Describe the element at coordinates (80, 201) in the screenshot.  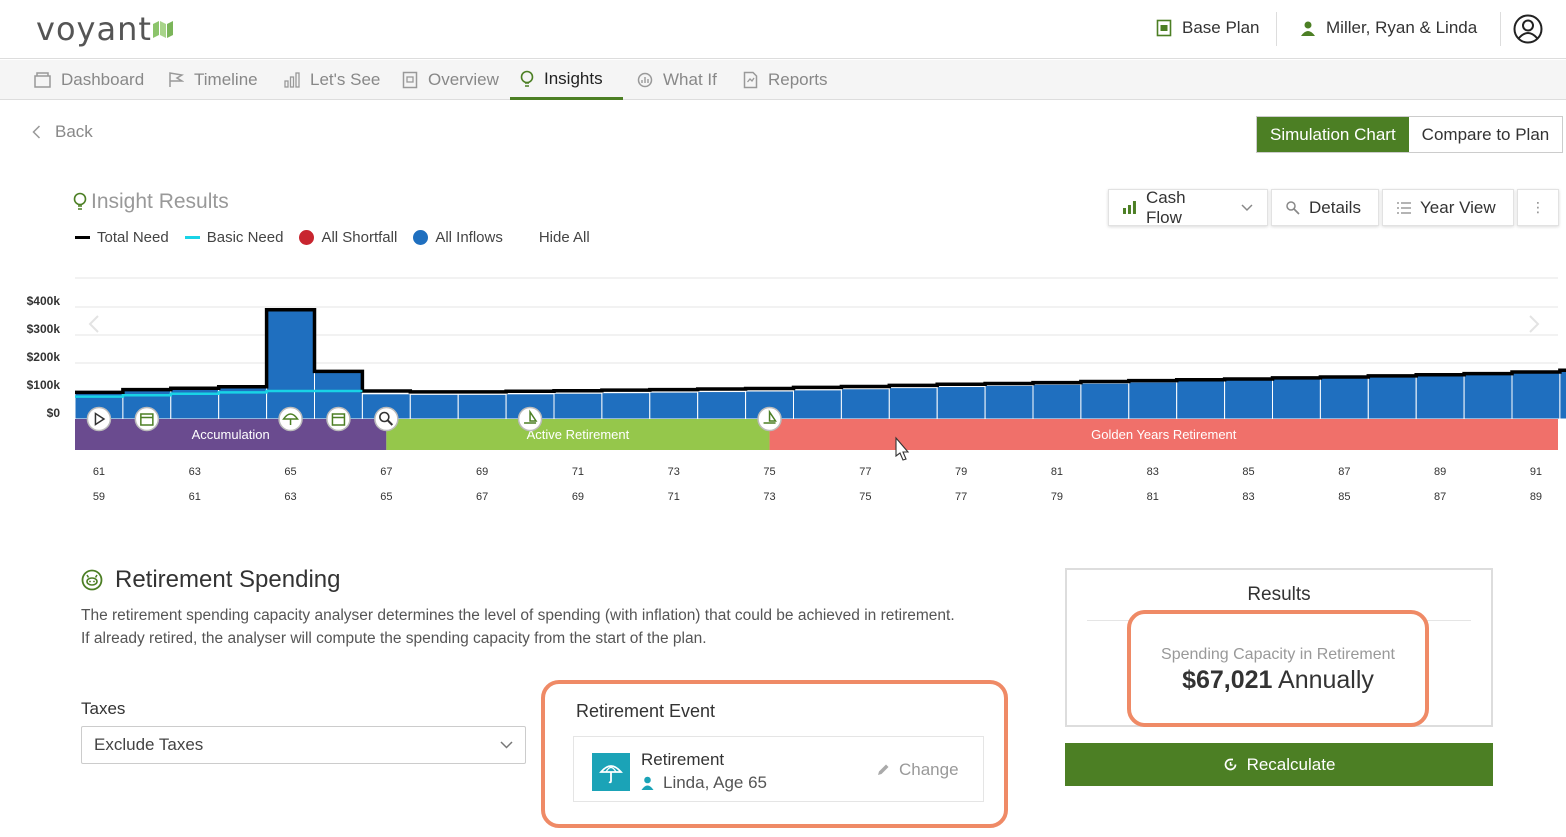
I see `lightbulb-icon` at that location.